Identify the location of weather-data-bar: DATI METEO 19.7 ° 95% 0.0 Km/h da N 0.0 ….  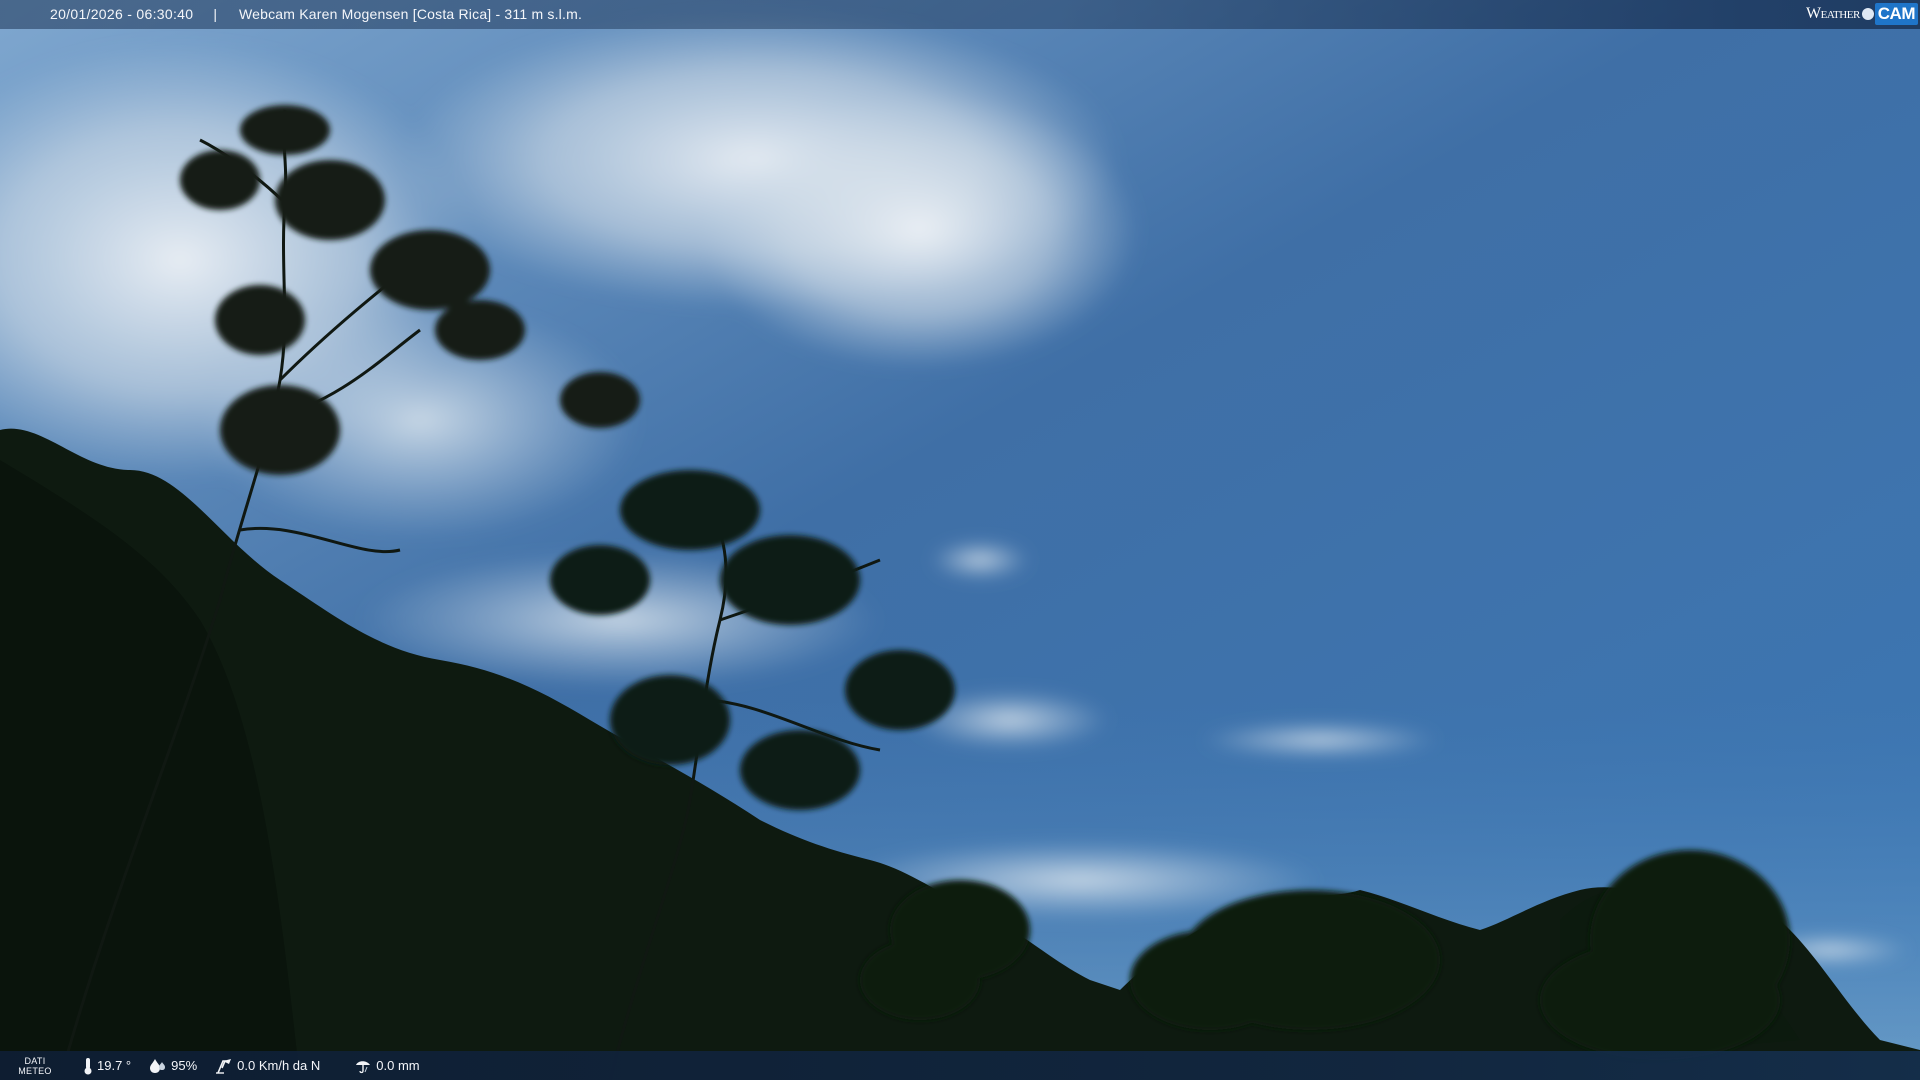
(960, 1065).